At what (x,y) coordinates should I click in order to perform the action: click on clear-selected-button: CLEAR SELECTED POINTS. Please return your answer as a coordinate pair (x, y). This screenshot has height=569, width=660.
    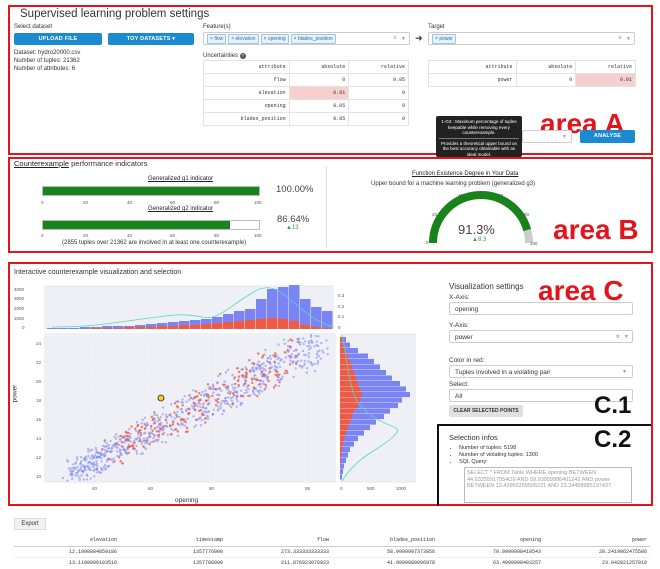
    Looking at the image, I should click on (486, 411).